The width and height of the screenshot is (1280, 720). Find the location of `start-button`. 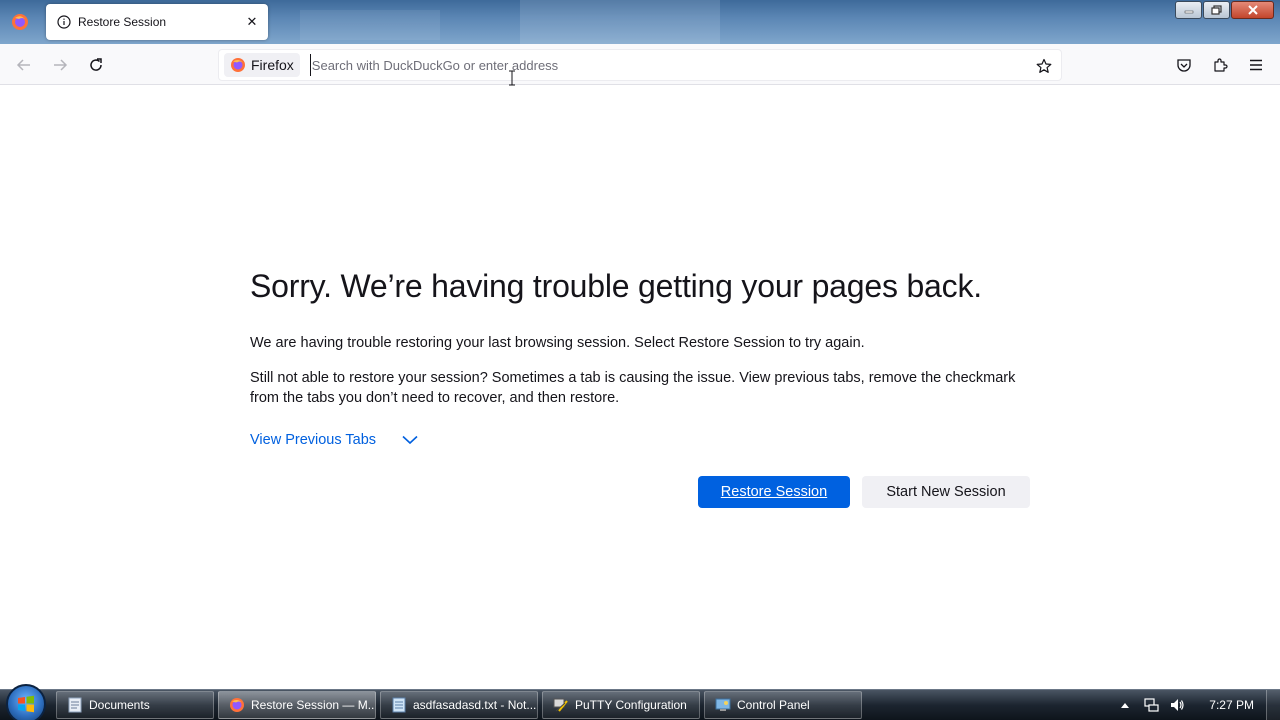

start-button is located at coordinates (26, 702).